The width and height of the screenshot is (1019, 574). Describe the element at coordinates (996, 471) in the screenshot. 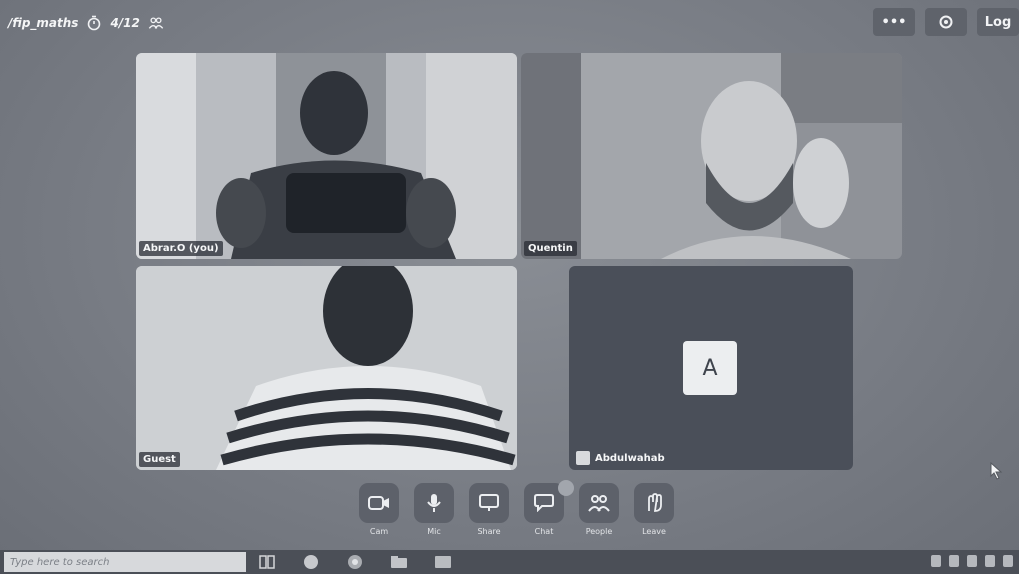

I see `mouse-cursor-icon` at that location.